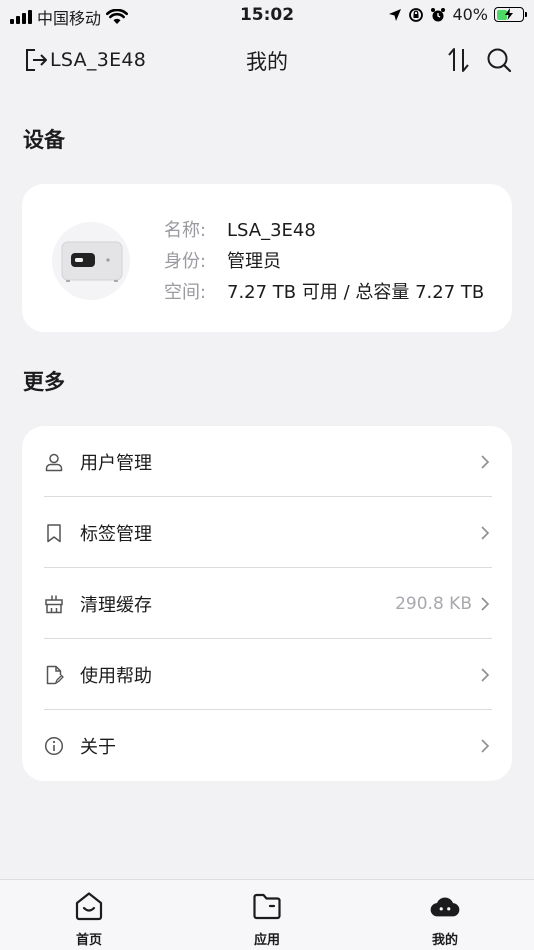 This screenshot has height=950, width=534. What do you see at coordinates (416, 14) in the screenshot?
I see `rotation-lock-icon` at bounding box center [416, 14].